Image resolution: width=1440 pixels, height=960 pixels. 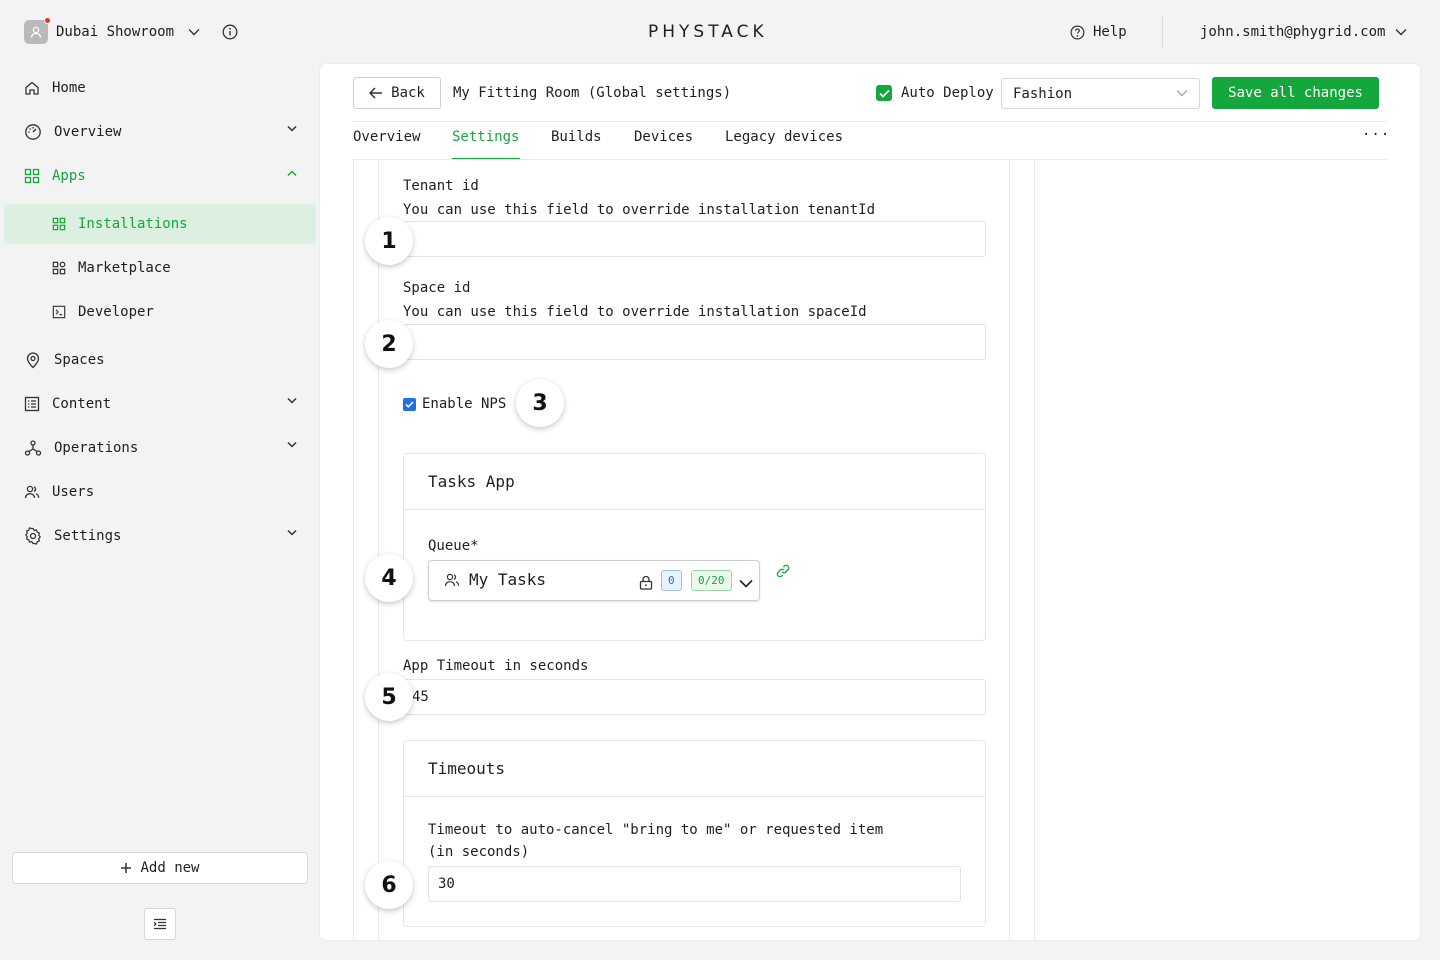 I want to click on tab-devices: Devices, so click(x=663, y=137).